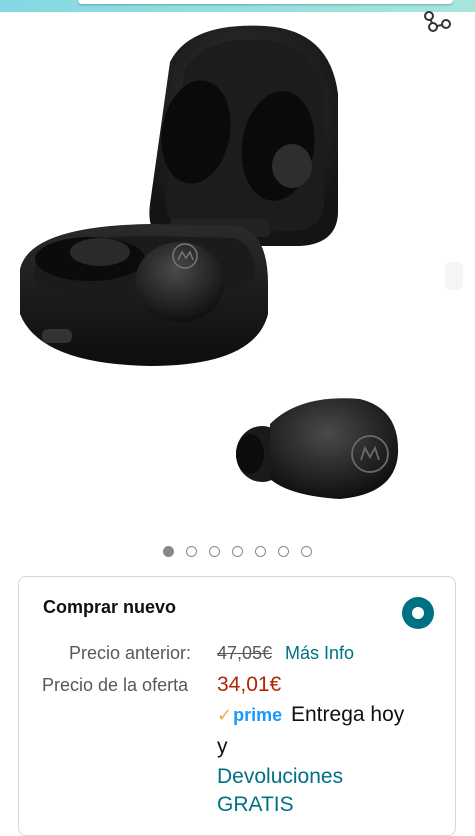 Image resolution: width=475 pixels, height=836 pixels. What do you see at coordinates (255, 805) in the screenshot?
I see `free-returns-link-line2: GRATIS` at bounding box center [255, 805].